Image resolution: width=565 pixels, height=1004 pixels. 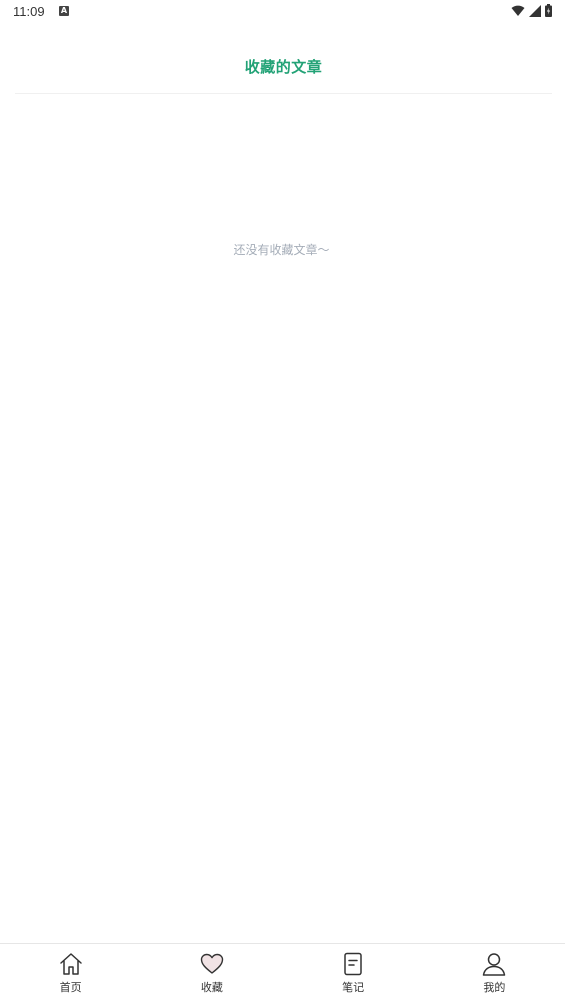 I want to click on notification-icon: A, so click(x=64, y=11).